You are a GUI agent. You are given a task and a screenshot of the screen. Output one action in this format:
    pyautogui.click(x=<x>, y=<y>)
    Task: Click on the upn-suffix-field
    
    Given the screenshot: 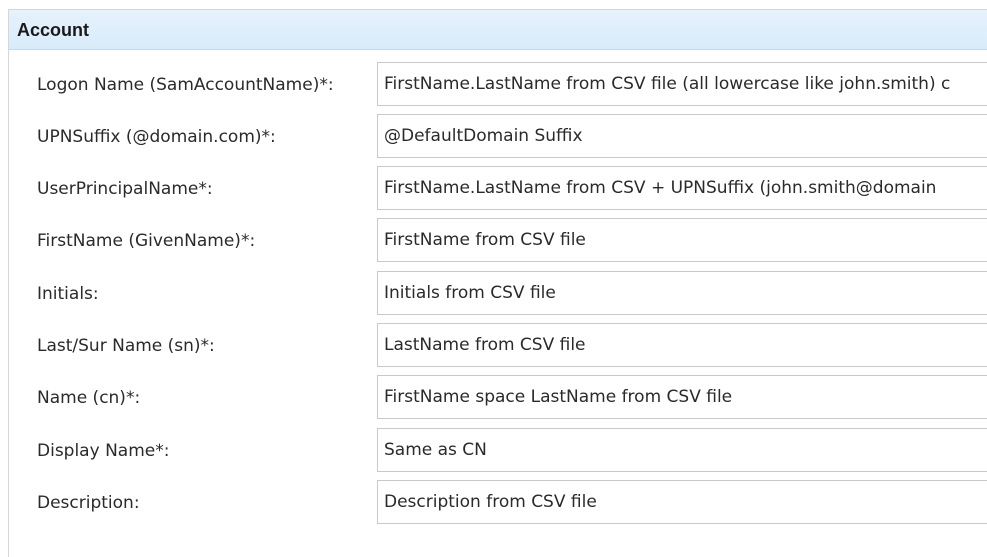 What is the action you would take?
    pyautogui.click(x=682, y=136)
    